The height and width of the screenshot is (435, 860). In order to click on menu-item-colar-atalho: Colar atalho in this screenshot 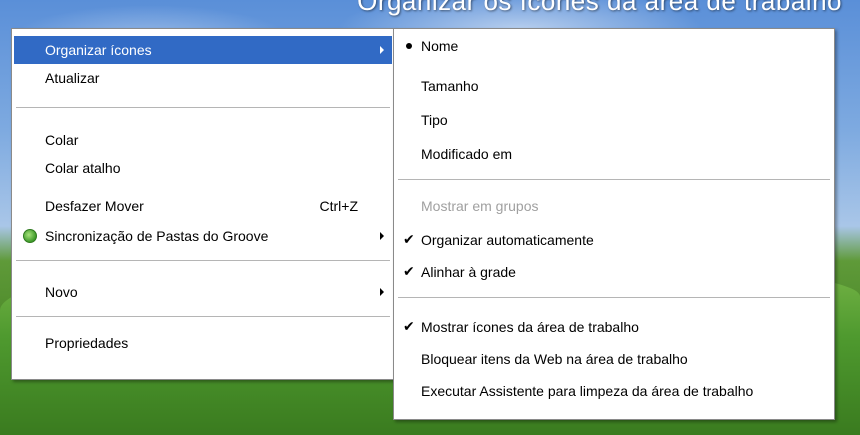, I will do `click(203, 168)`.